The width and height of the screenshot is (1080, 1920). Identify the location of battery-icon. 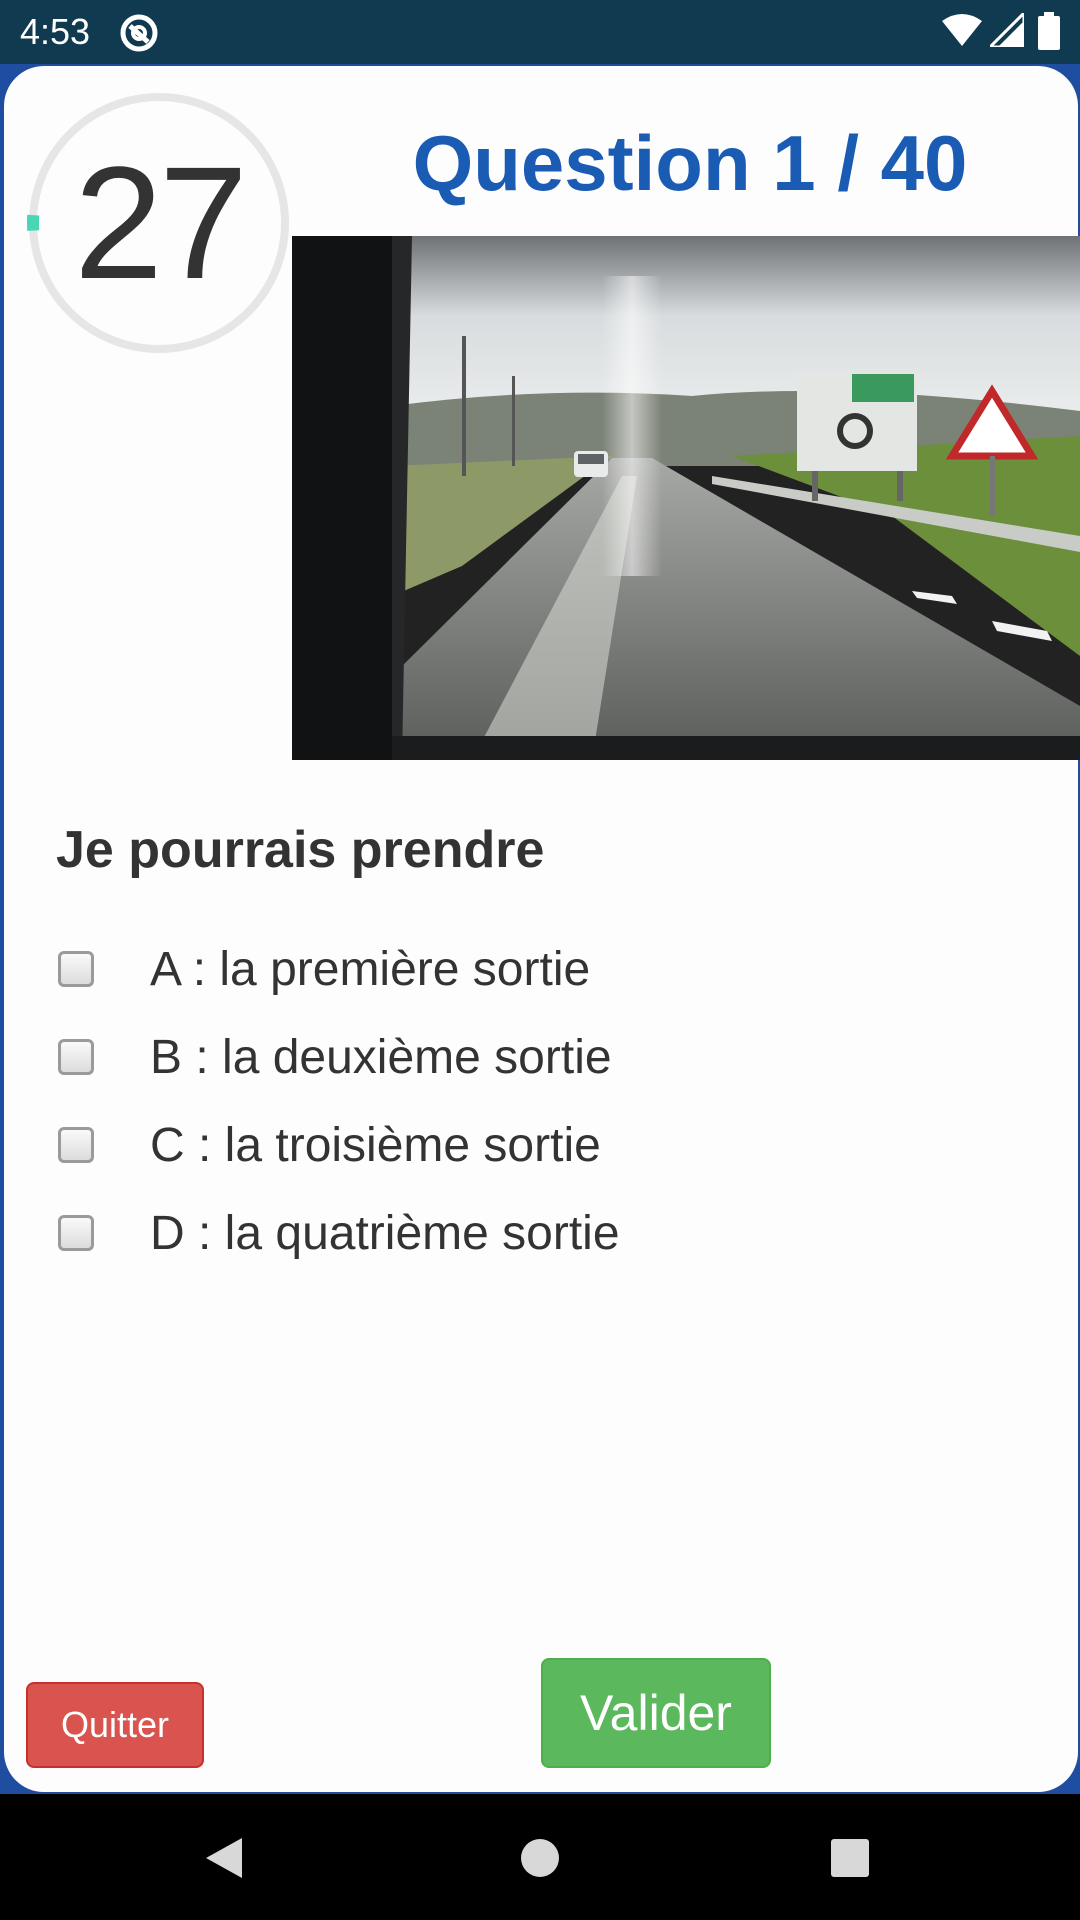
(1049, 31).